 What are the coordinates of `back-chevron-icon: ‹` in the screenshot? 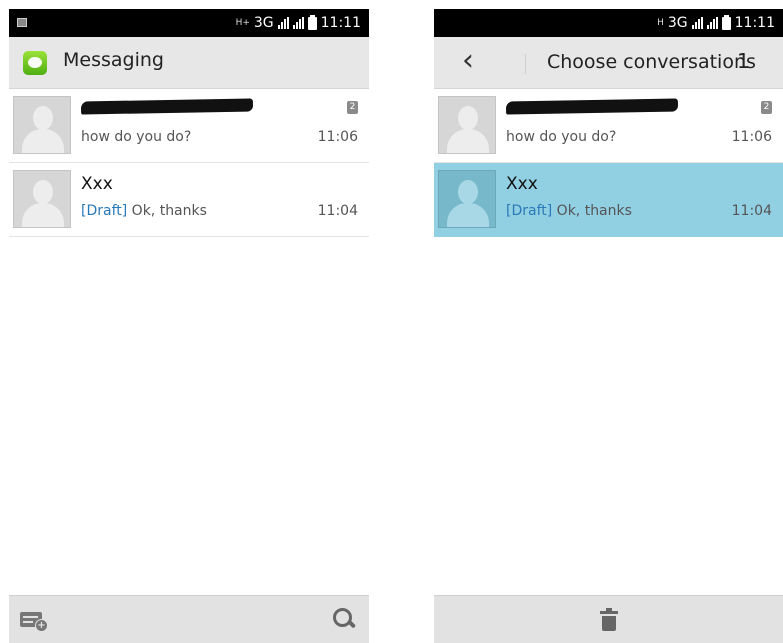 It's located at (468, 61).